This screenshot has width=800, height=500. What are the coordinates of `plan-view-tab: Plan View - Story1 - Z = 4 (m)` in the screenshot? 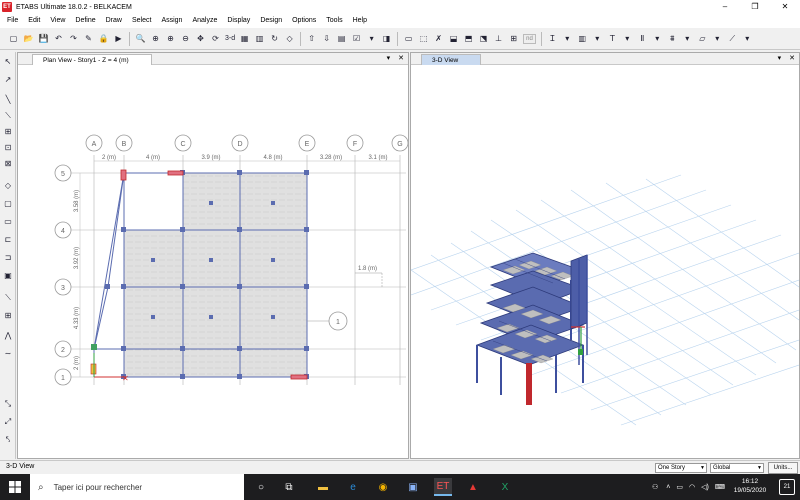 It's located at (92, 59).